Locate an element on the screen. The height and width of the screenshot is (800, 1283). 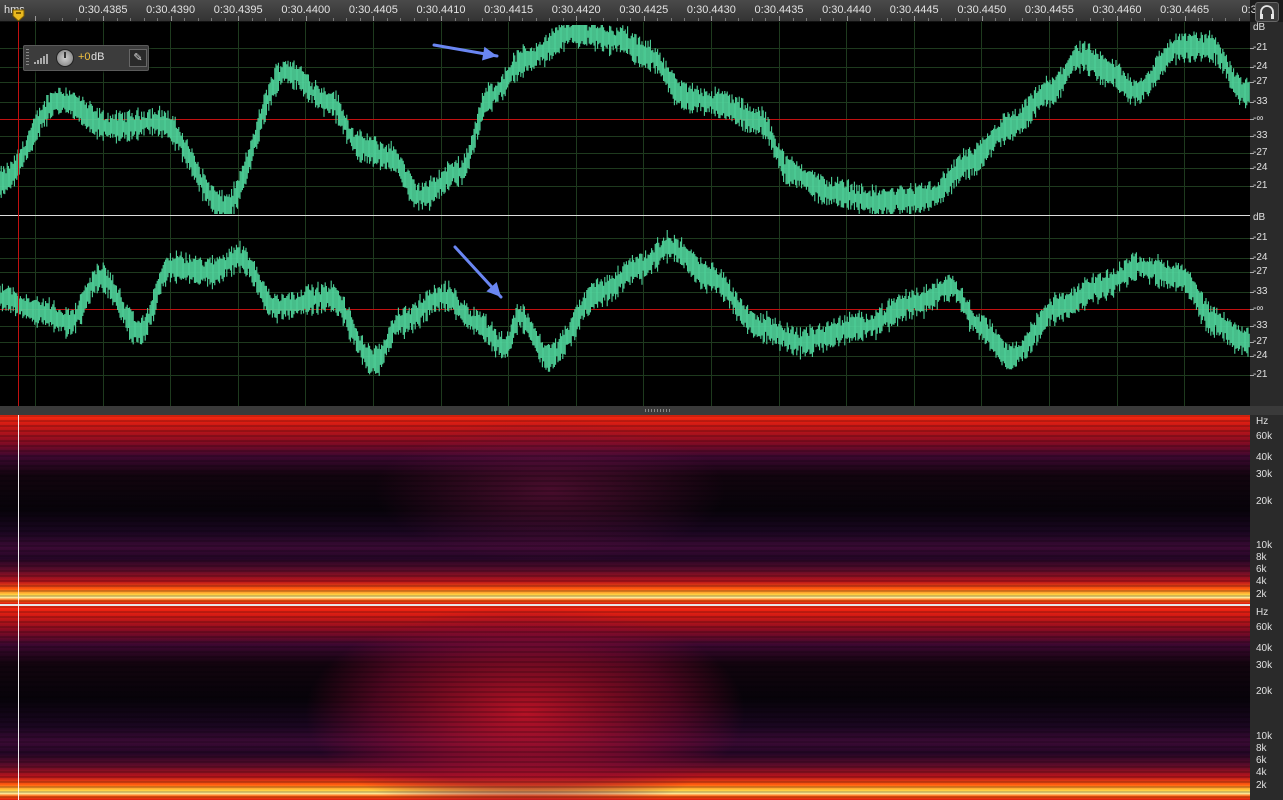
frequency-scale-label: 2k is located at coordinates (1261, 785).